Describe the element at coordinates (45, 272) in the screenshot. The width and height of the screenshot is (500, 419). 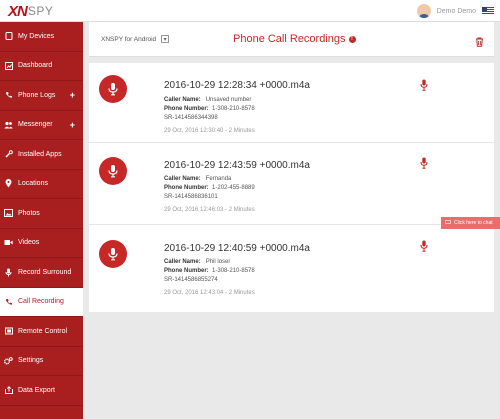
I see `sidebar-item-label: Record Surround` at that location.